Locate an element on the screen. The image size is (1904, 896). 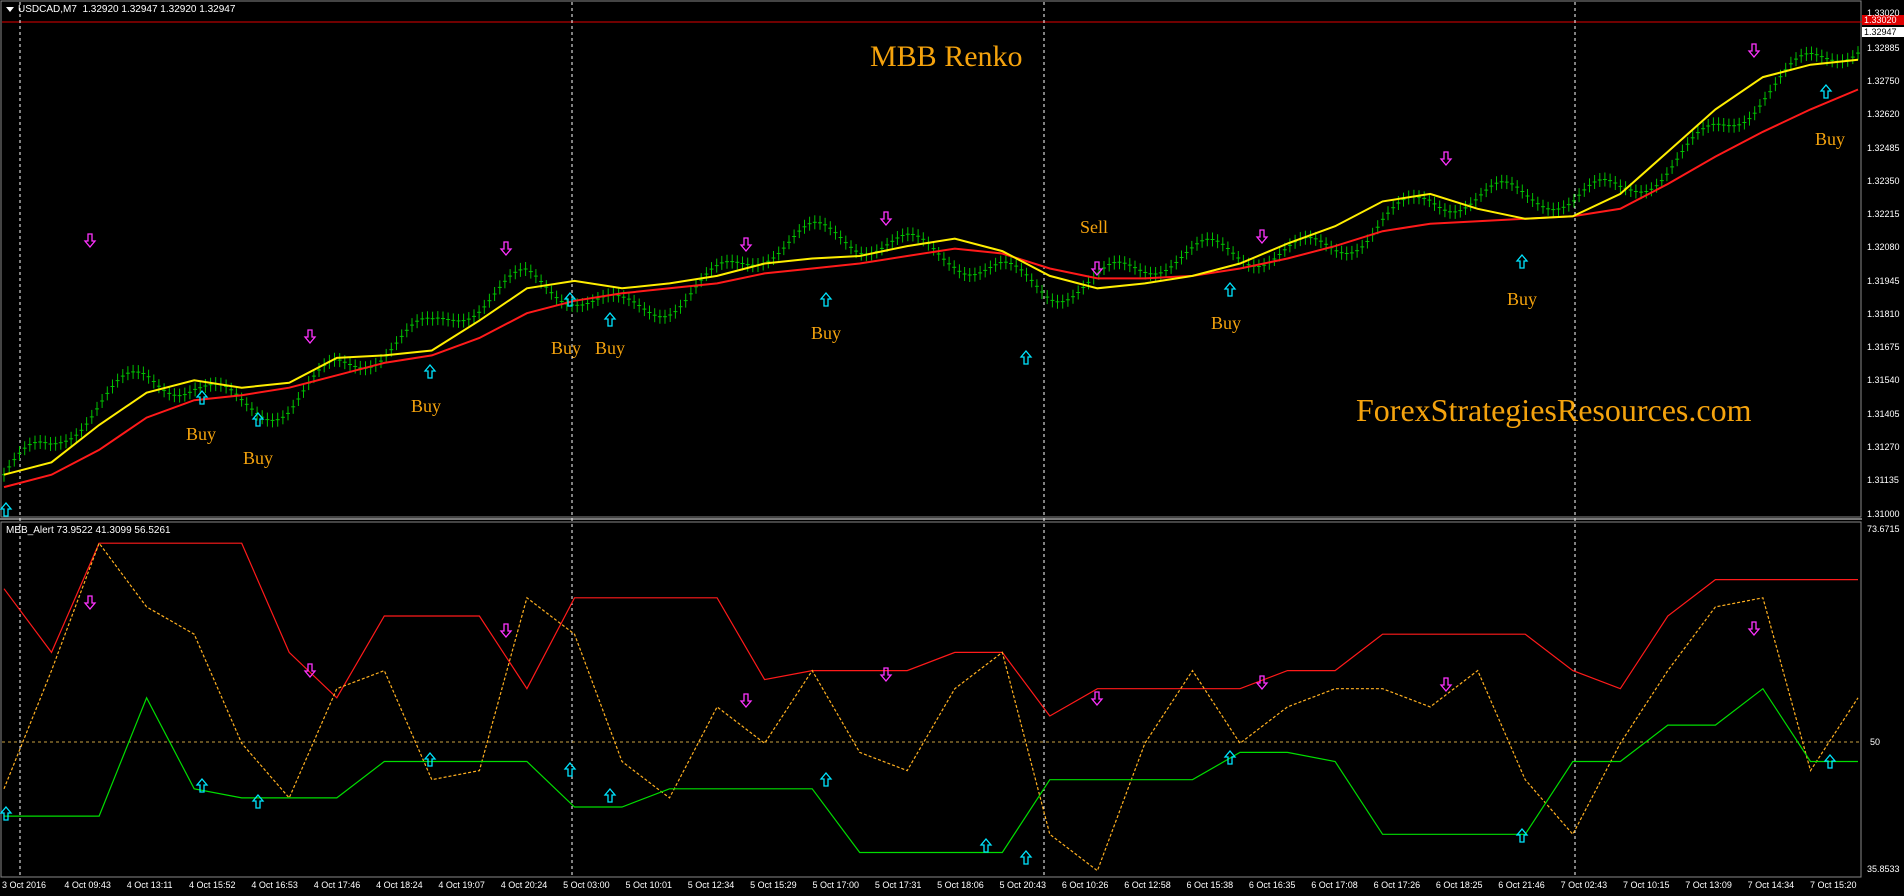
watermark: ForexStrategiesResources.com is located at coordinates (1554, 410).